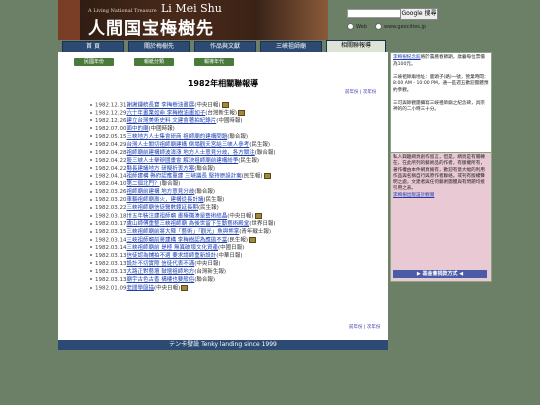 The width and height of the screenshot is (540, 405). Describe the element at coordinates (419, 14) in the screenshot. I see `google-search-button: Google 搜尋` at that location.